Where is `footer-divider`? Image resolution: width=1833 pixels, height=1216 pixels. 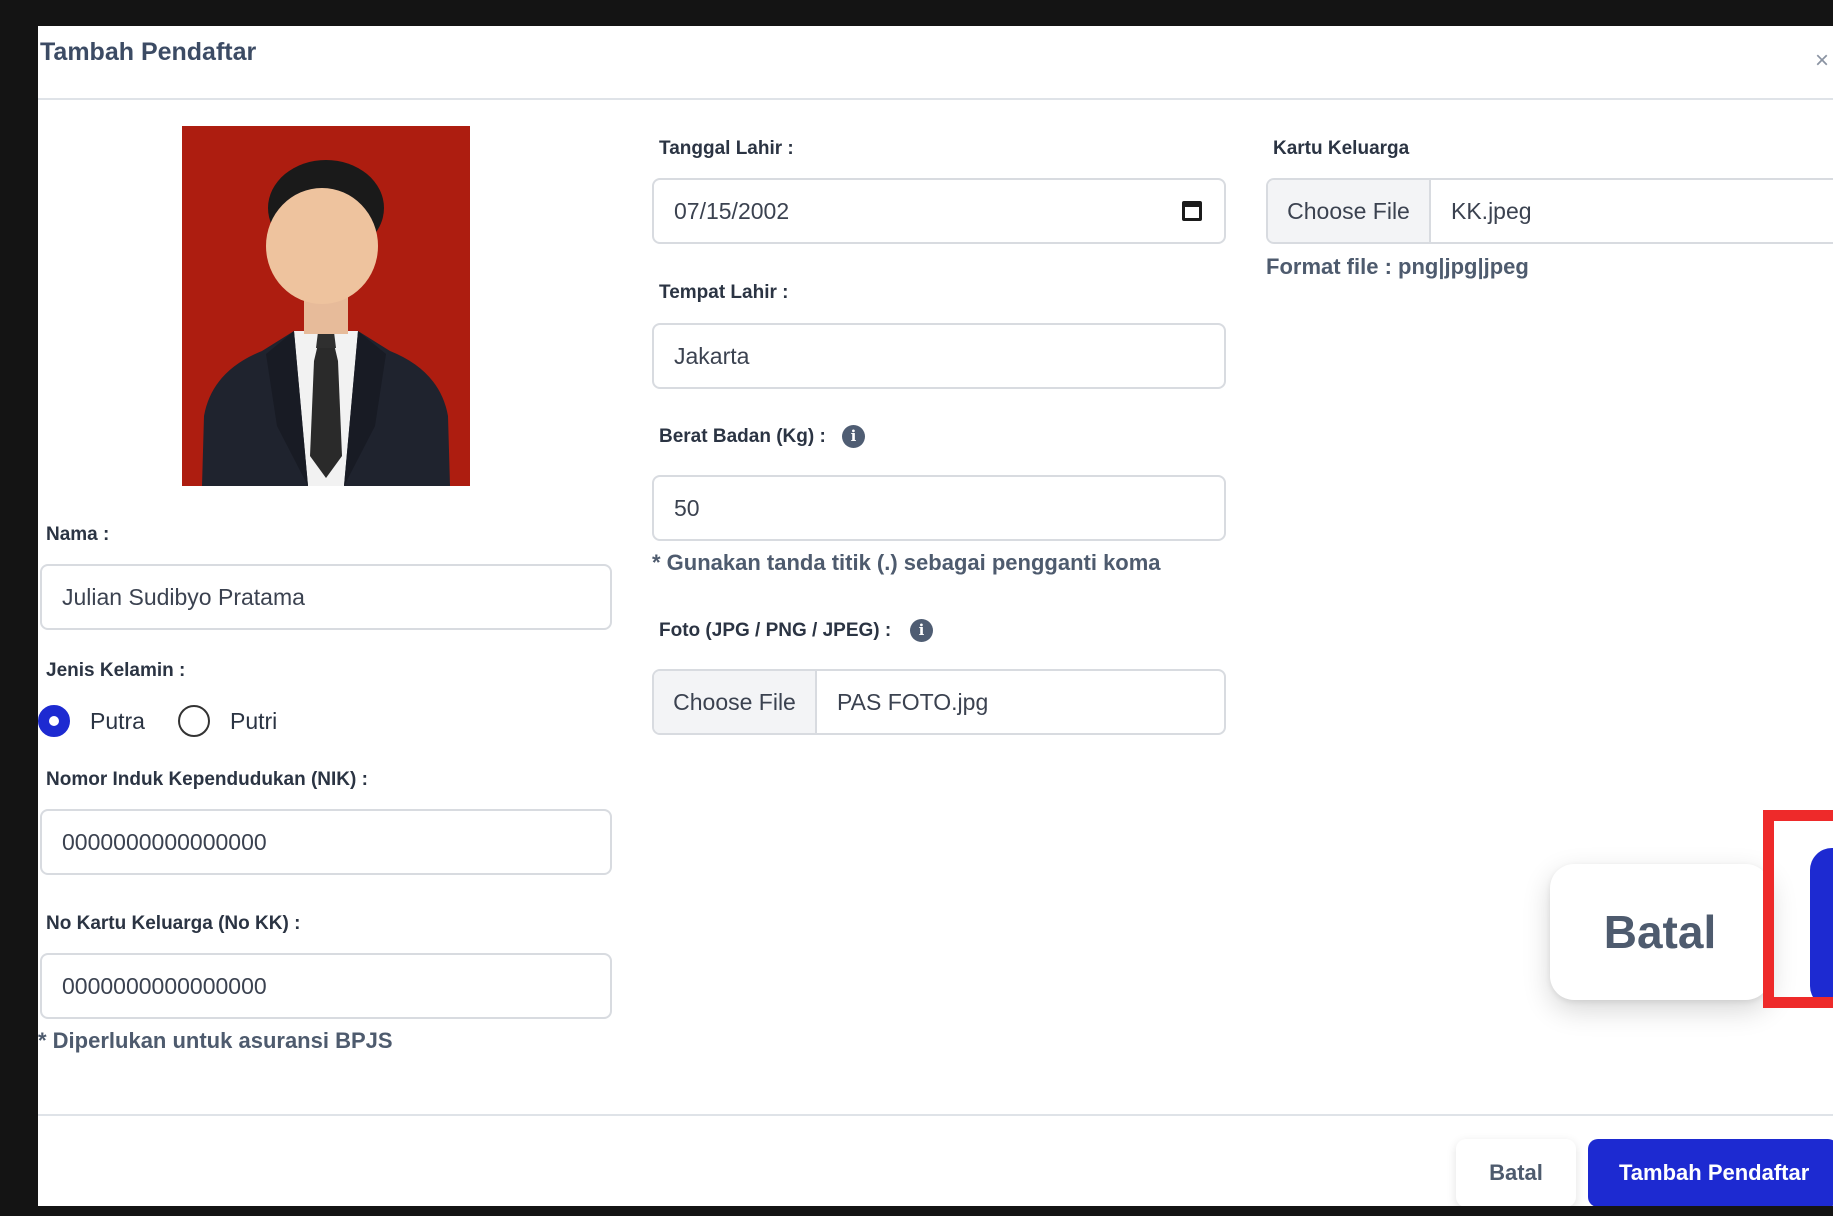
footer-divider is located at coordinates (935, 1115).